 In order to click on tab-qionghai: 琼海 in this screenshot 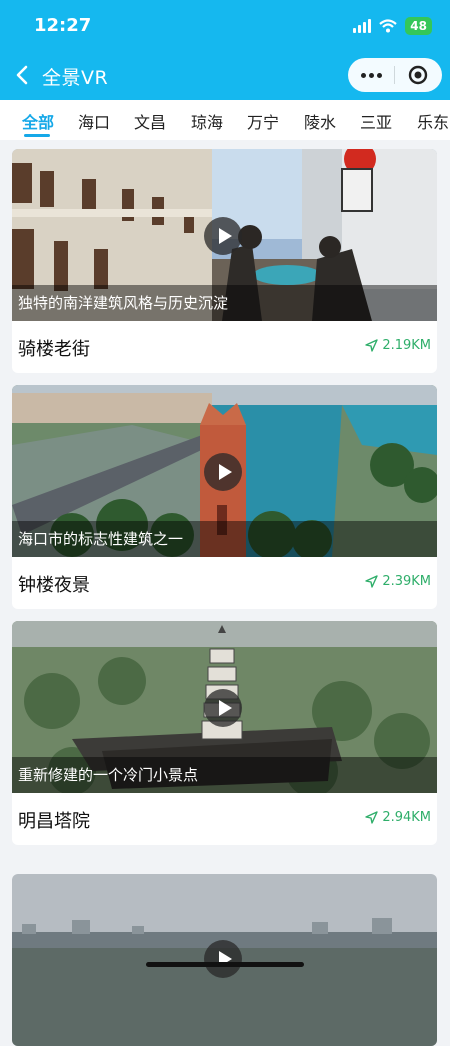, I will do `click(207, 121)`.